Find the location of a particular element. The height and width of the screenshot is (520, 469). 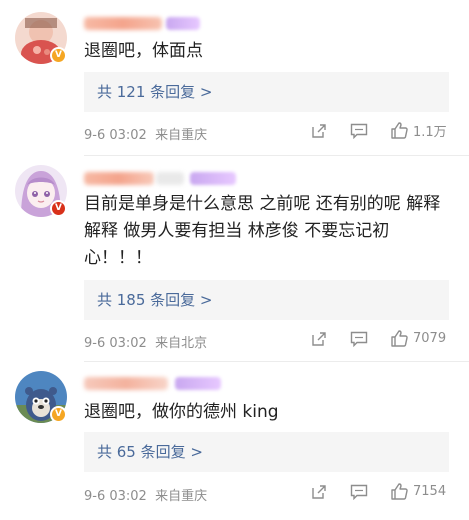

replies-box: 共 65 条回复 > is located at coordinates (266, 452).